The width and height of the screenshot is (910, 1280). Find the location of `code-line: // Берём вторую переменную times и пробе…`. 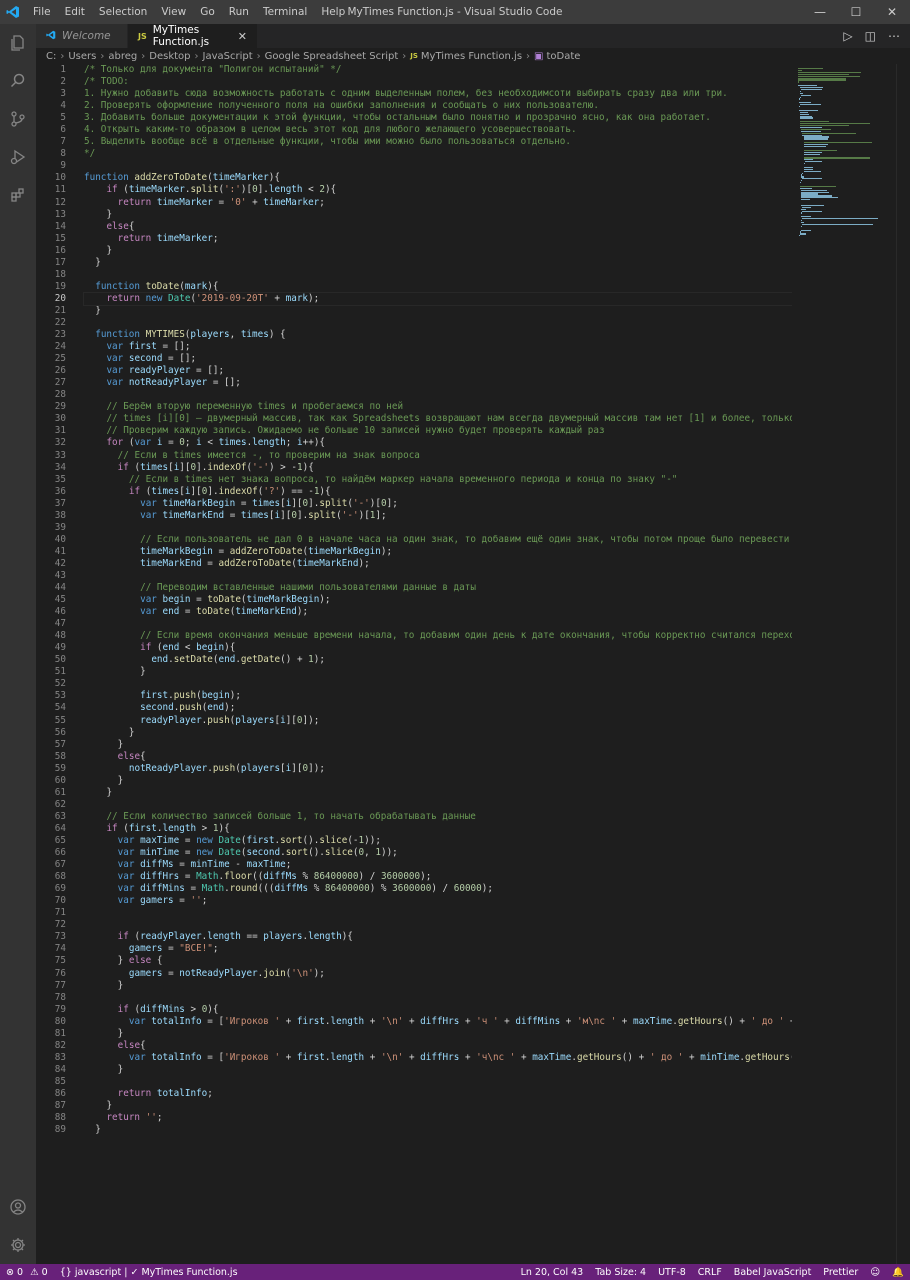

code-line: // Берём вторую переменную times и пробе… is located at coordinates (438, 407).